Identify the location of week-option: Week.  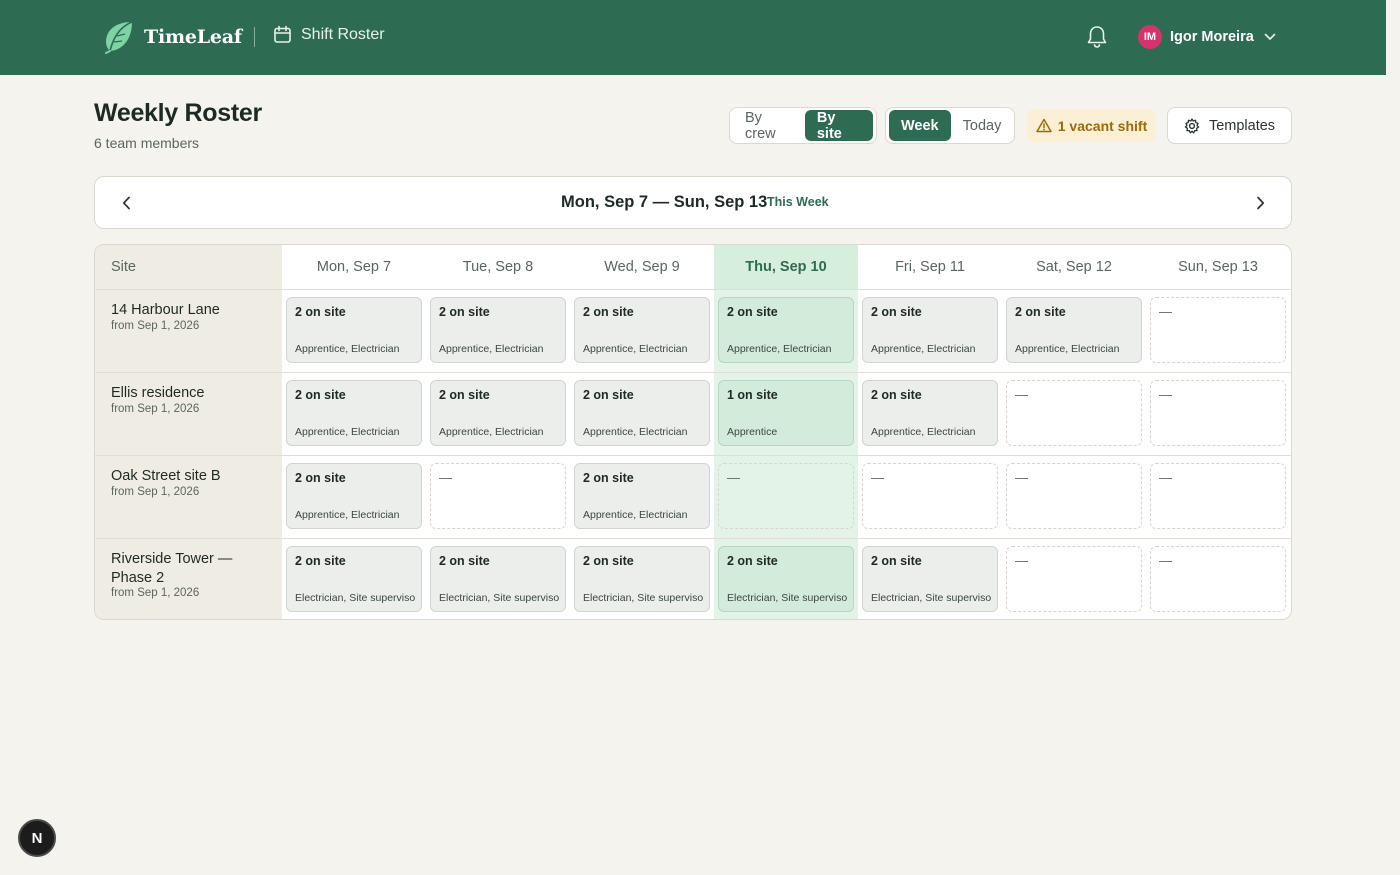
(920, 125).